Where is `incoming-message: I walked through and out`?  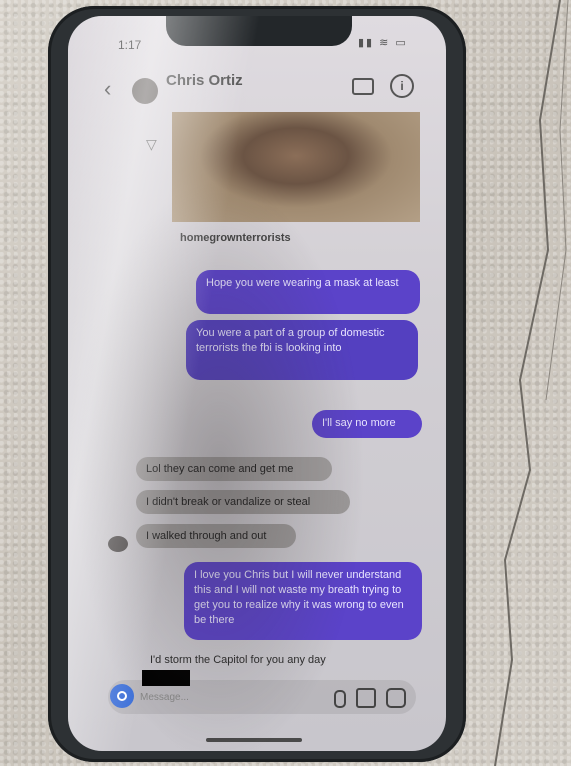
incoming-message: I walked through and out is located at coordinates (216, 536).